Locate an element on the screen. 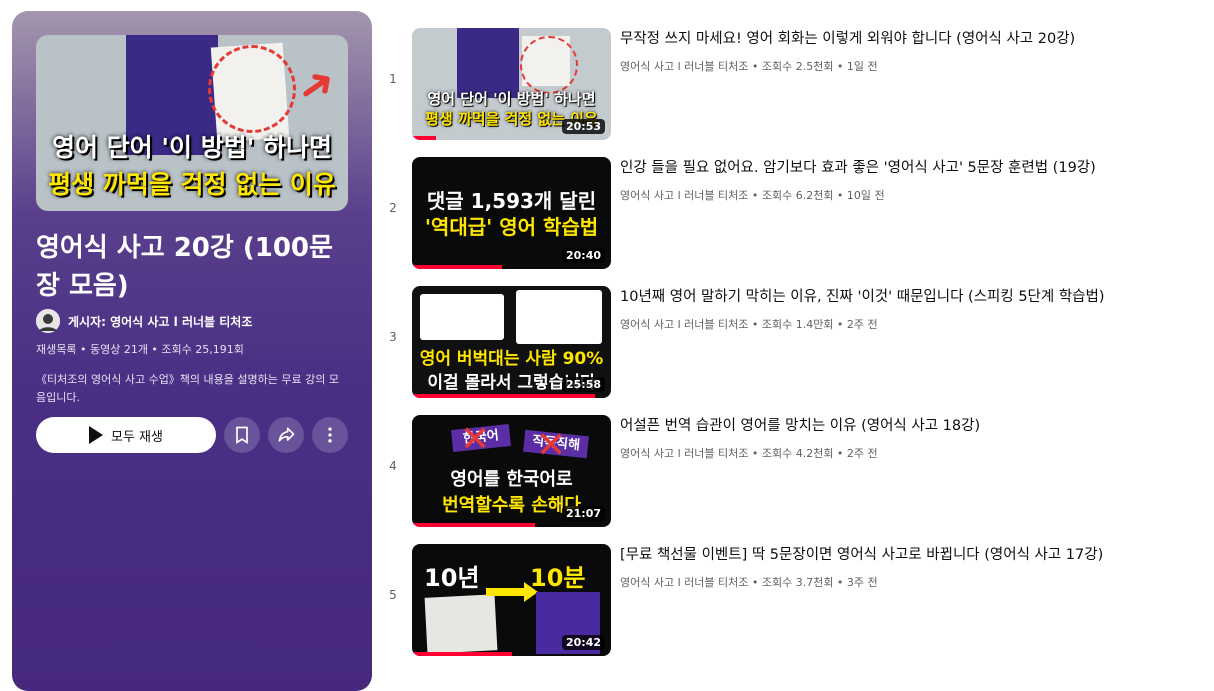  video-index: 3 is located at coordinates (393, 337).